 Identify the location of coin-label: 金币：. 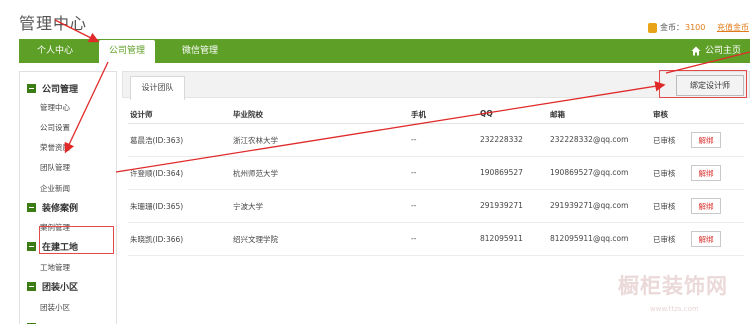
(672, 27).